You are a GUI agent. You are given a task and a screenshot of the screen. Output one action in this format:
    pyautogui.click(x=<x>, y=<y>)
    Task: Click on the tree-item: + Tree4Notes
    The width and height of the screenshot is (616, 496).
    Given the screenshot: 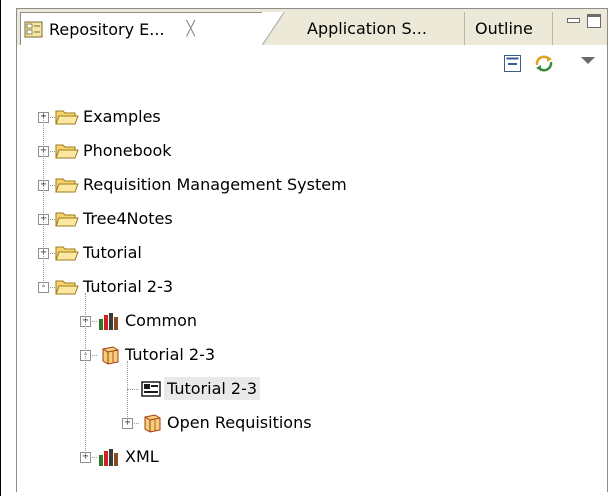 What is the action you would take?
    pyautogui.click(x=312, y=219)
    